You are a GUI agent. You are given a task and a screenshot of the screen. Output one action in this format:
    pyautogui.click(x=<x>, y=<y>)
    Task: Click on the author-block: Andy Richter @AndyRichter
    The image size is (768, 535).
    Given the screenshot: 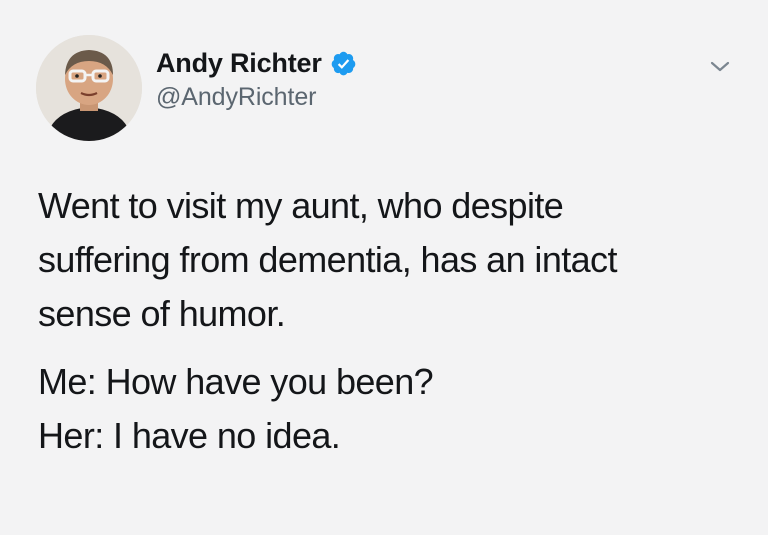 What is the action you would take?
    pyautogui.click(x=256, y=78)
    